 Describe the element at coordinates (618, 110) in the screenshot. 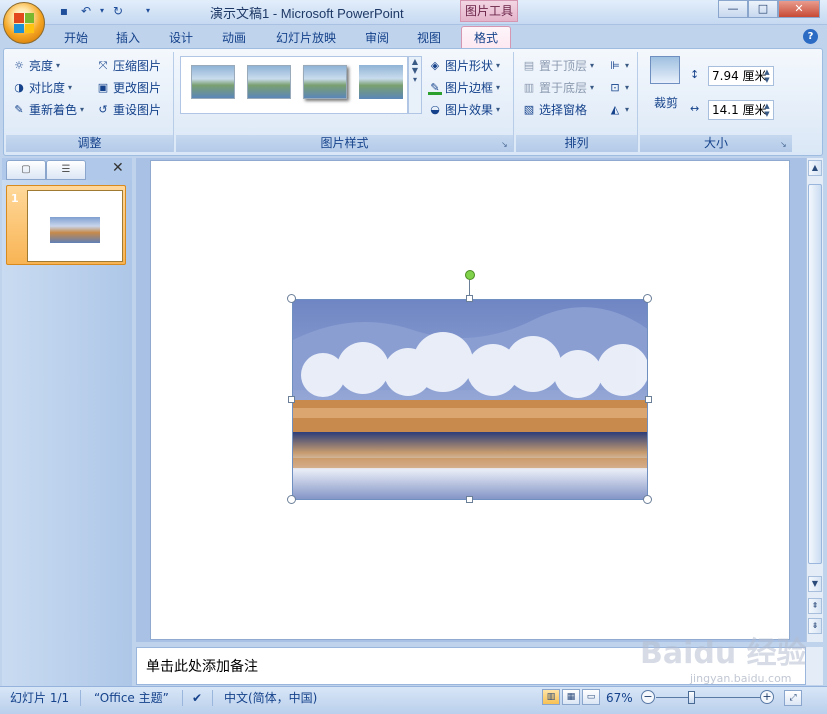

I see `rotate-button: ◭ ▾` at that location.